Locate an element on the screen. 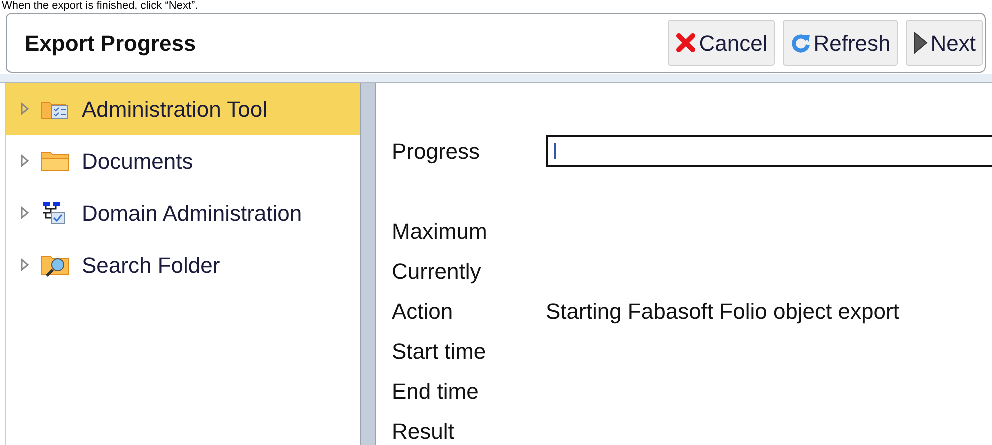  cancel-button: Cancel is located at coordinates (721, 43).